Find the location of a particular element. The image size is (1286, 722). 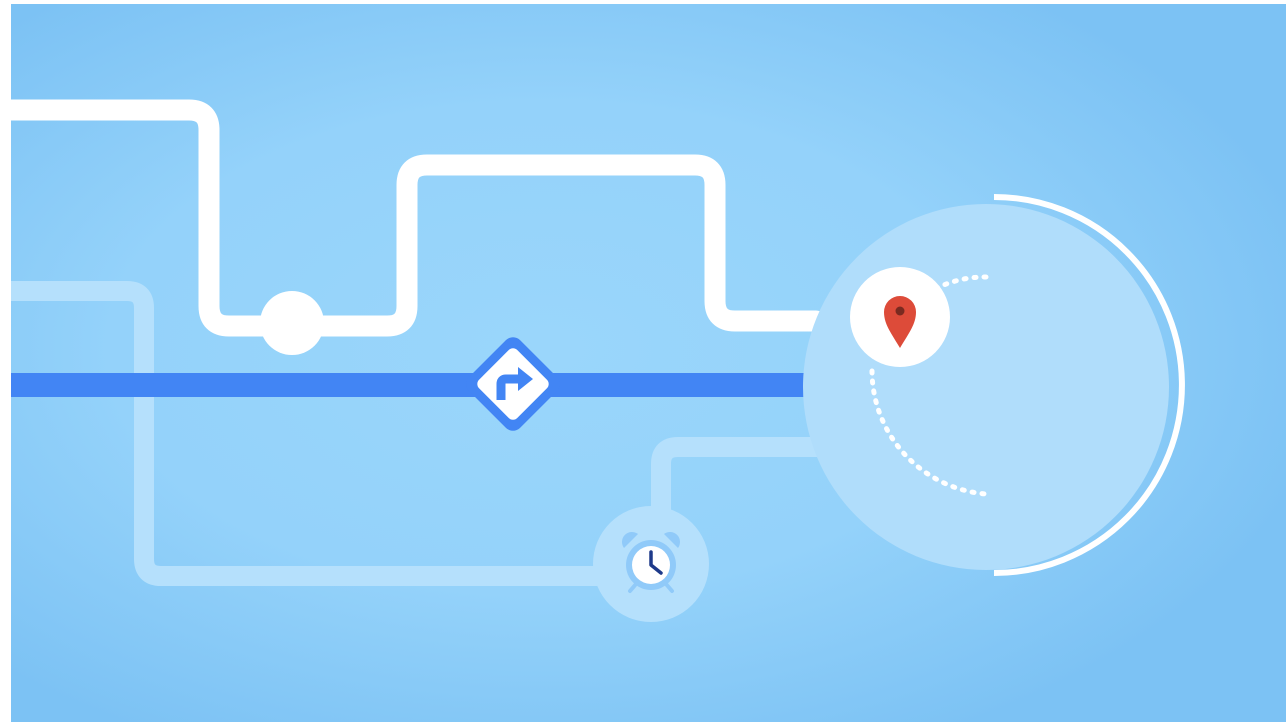

destination-circle is located at coordinates (986, 387).